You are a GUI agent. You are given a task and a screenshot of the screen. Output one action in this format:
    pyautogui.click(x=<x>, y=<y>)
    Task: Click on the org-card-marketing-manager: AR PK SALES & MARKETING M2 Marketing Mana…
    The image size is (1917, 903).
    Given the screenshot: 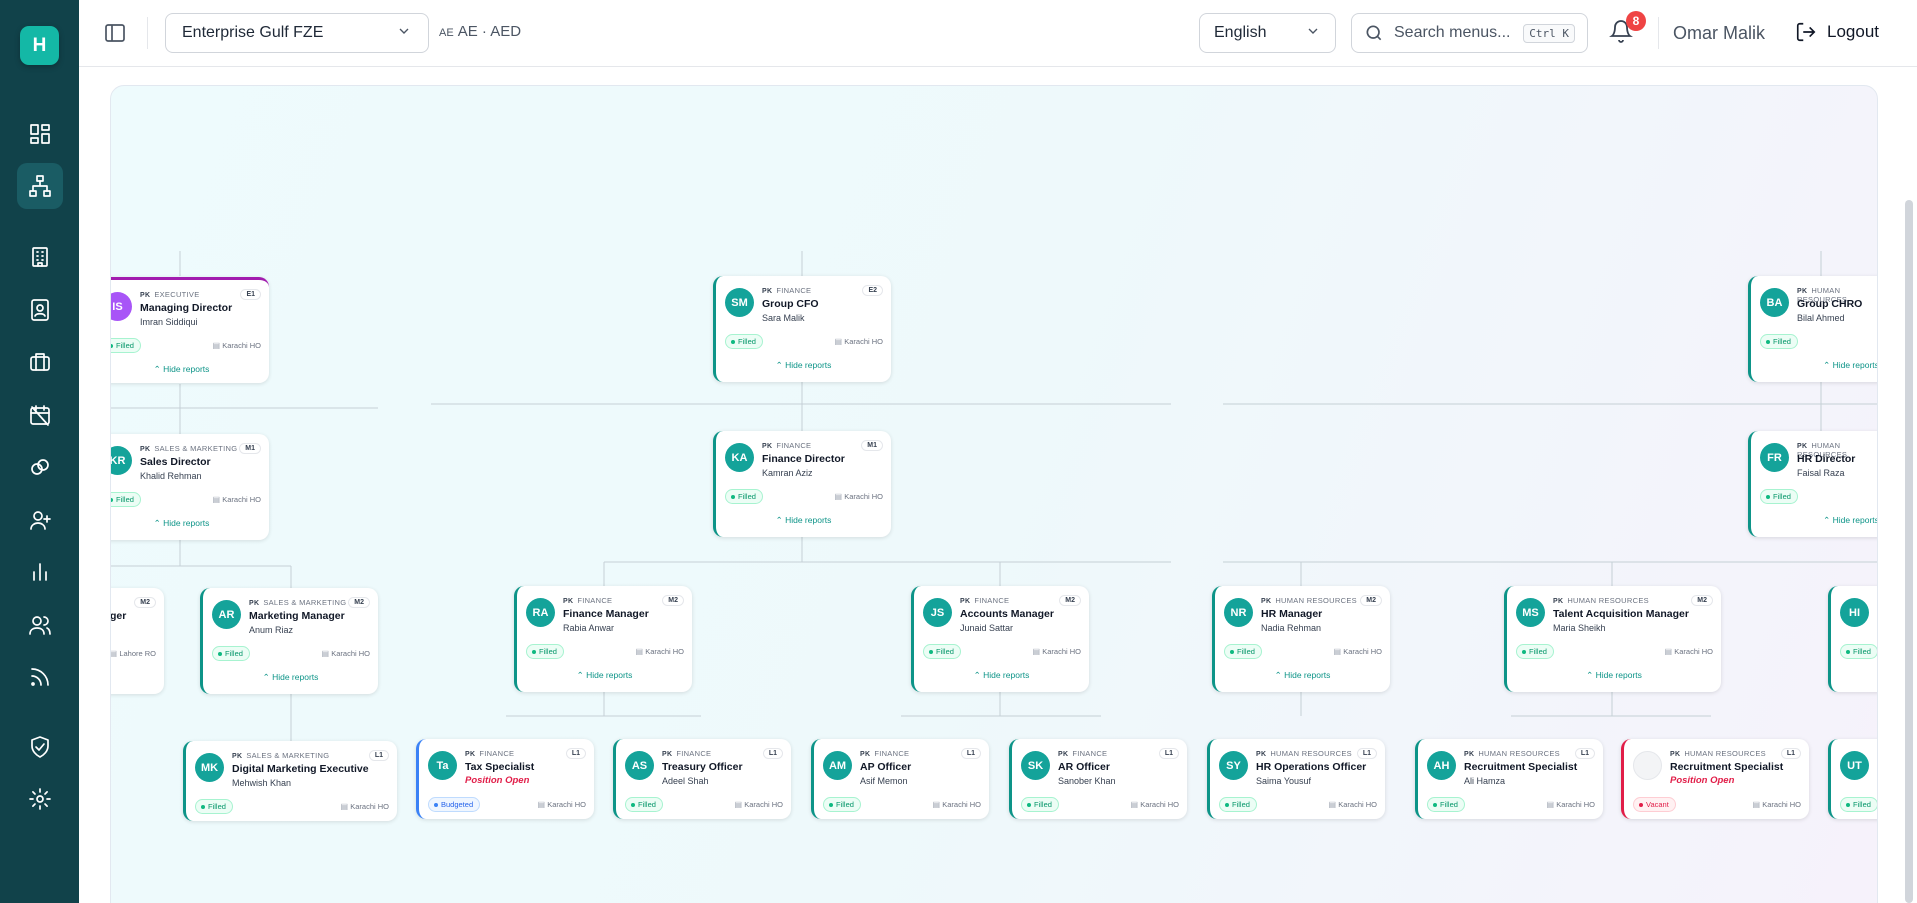 What is the action you would take?
    pyautogui.click(x=289, y=641)
    